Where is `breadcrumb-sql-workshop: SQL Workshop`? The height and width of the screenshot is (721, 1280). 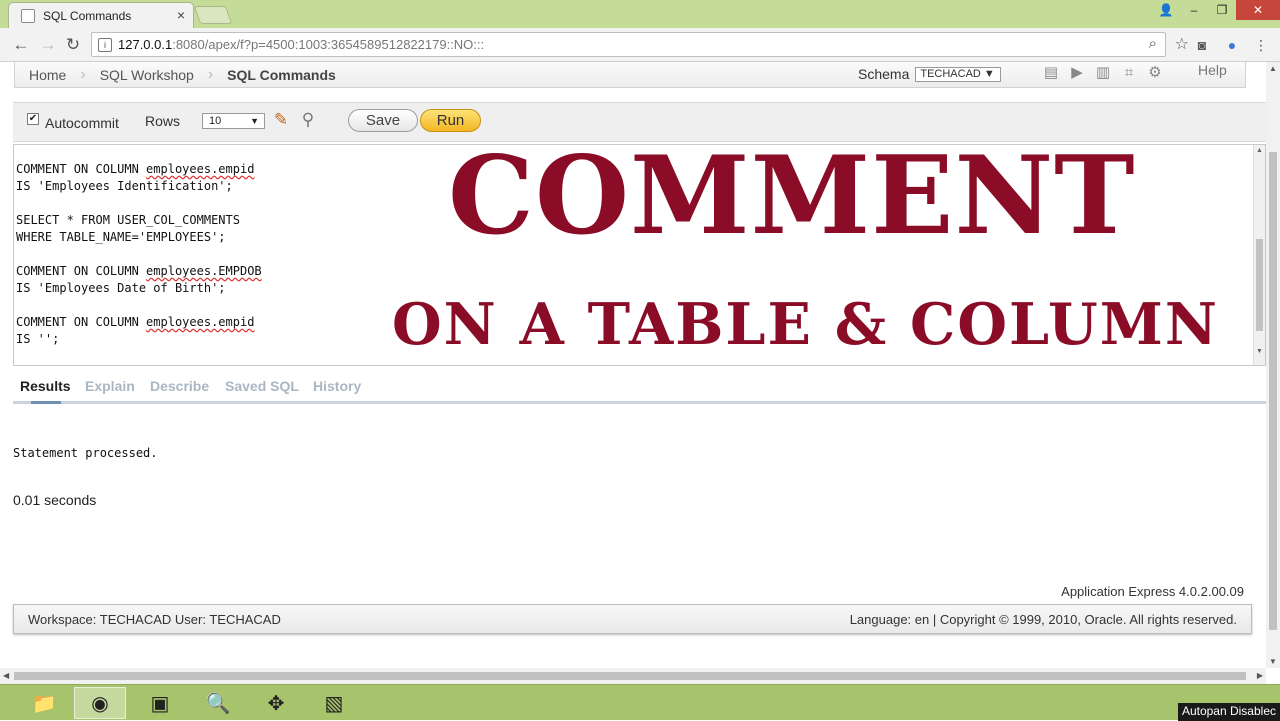 breadcrumb-sql-workshop: SQL Workshop is located at coordinates (147, 75).